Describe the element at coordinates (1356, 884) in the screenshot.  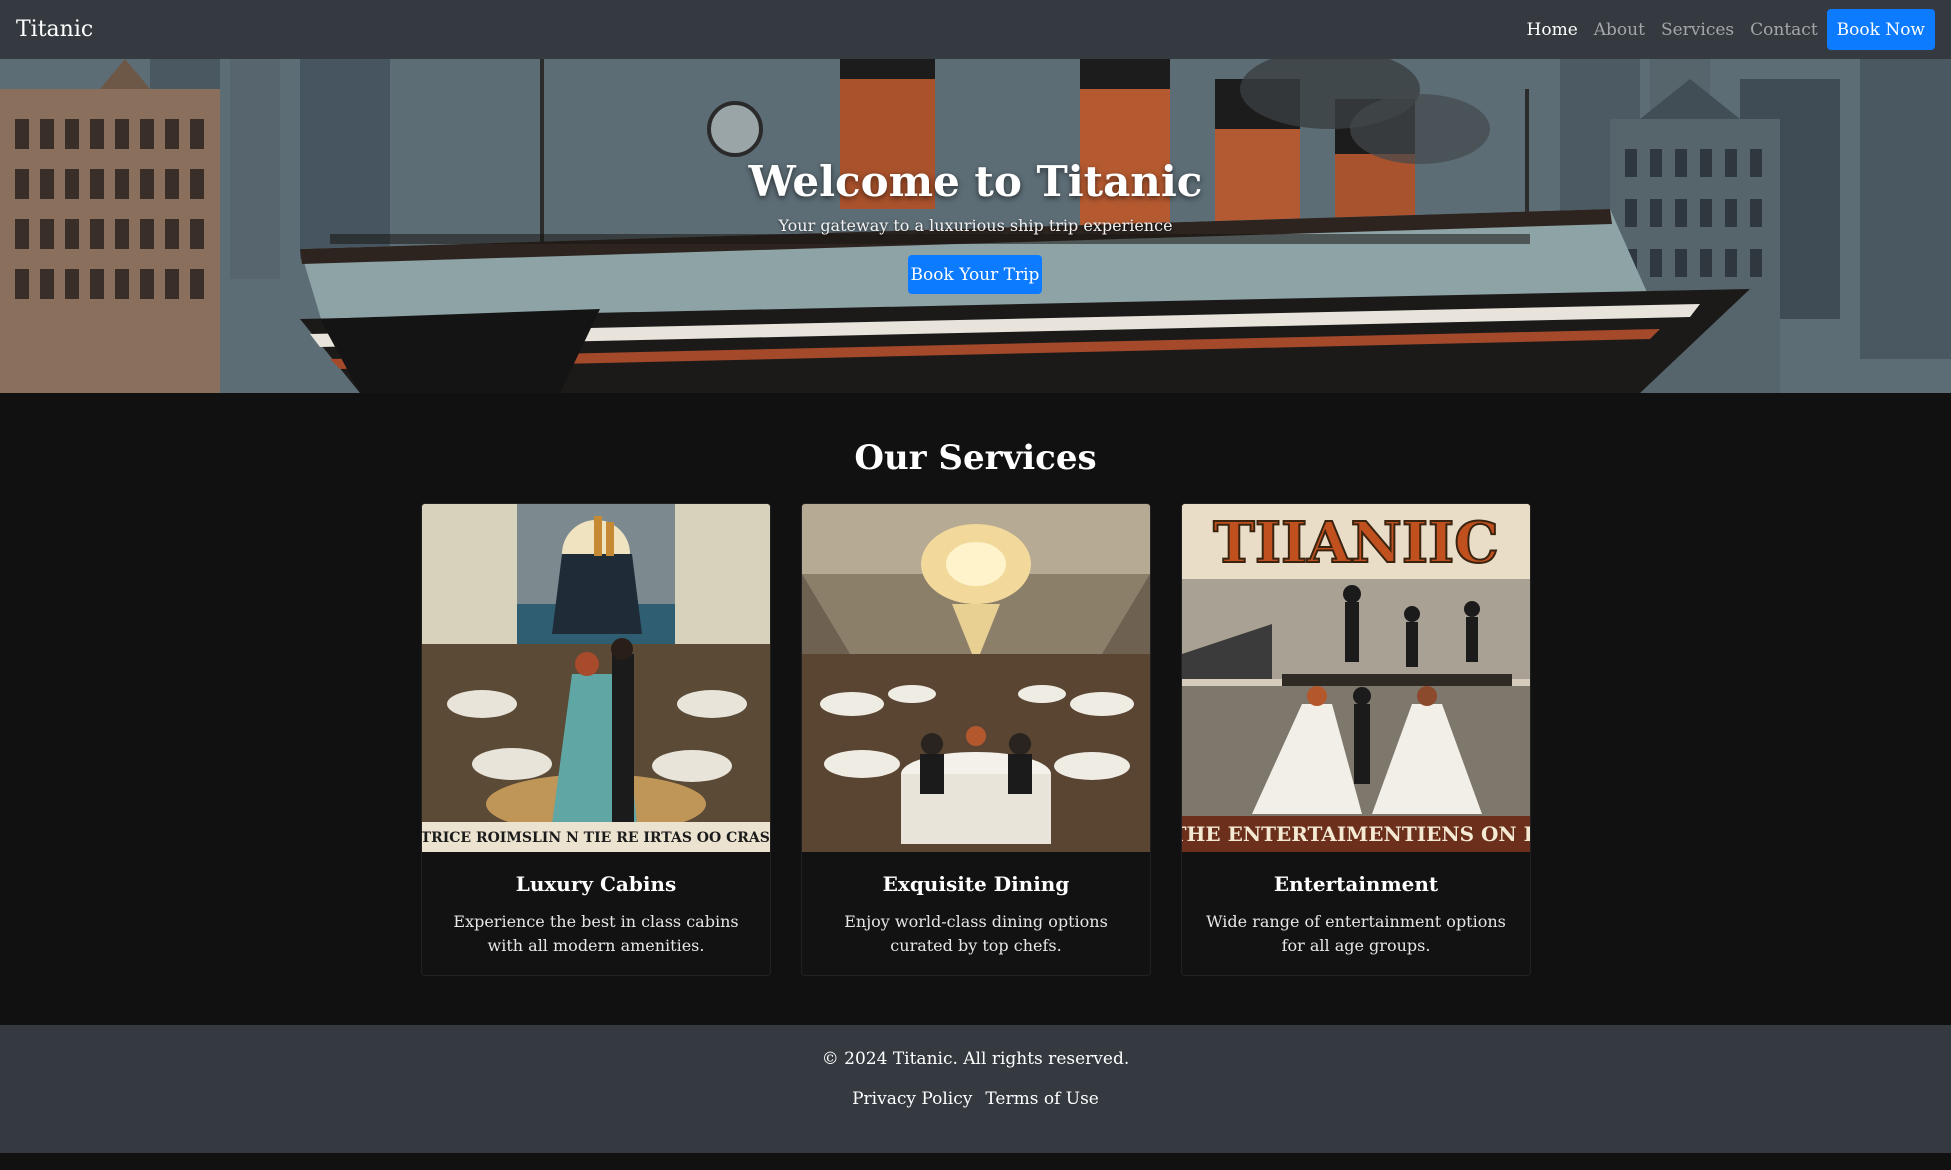
I see `card-title: Entertainment` at that location.